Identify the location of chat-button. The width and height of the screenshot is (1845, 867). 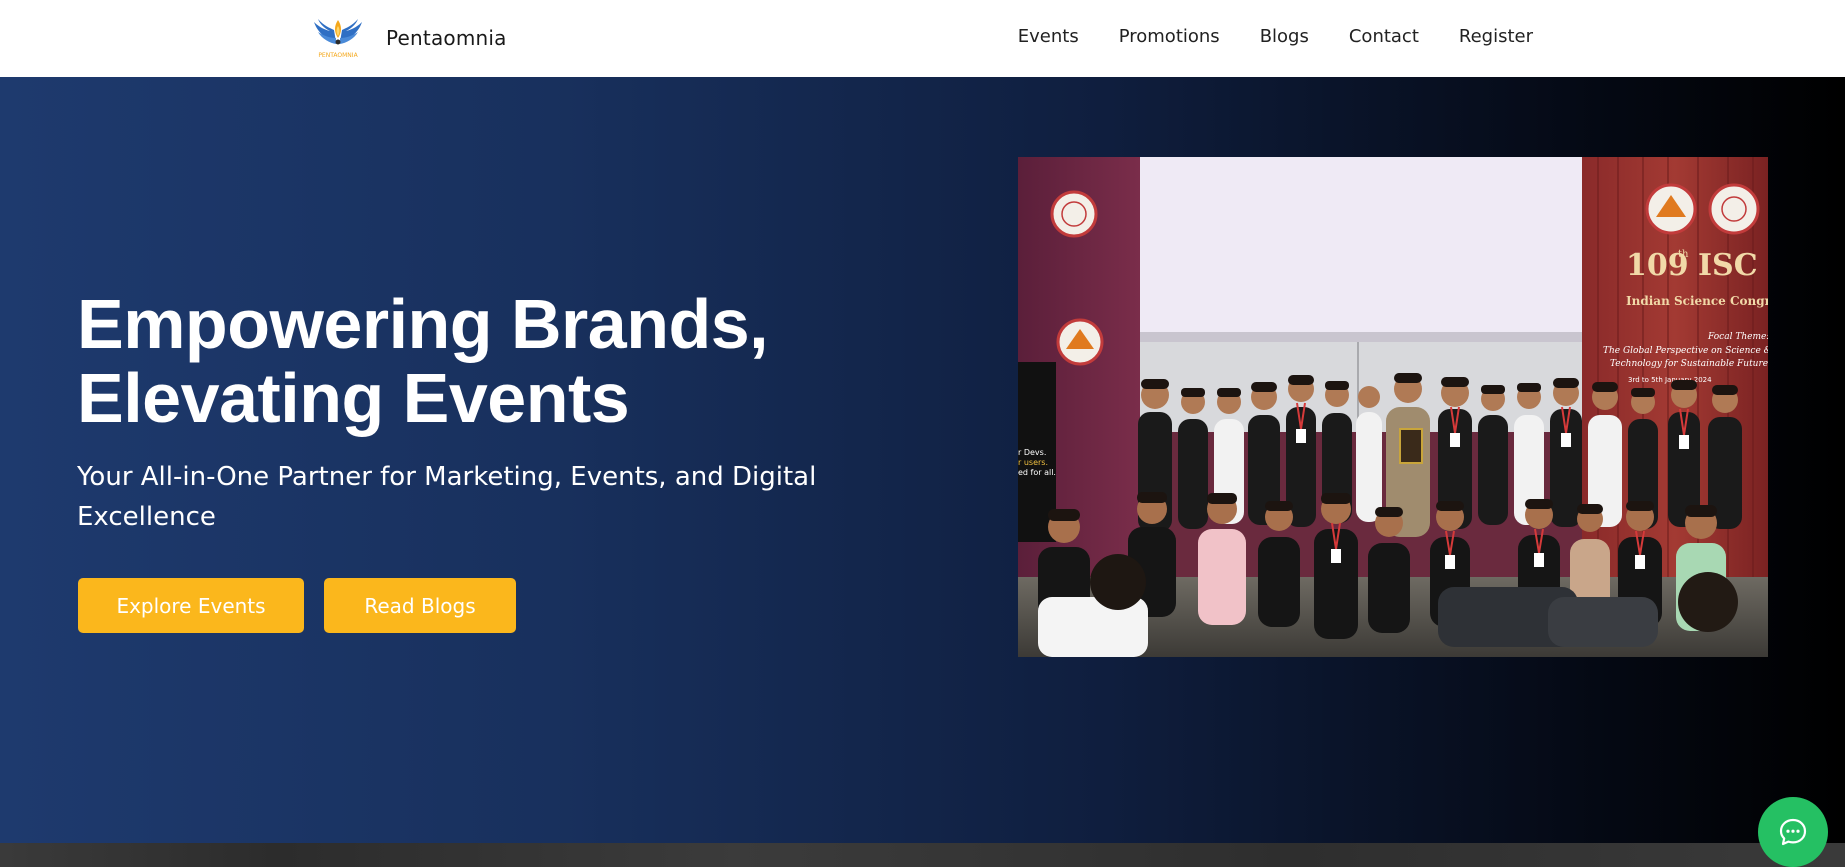
(1793, 832).